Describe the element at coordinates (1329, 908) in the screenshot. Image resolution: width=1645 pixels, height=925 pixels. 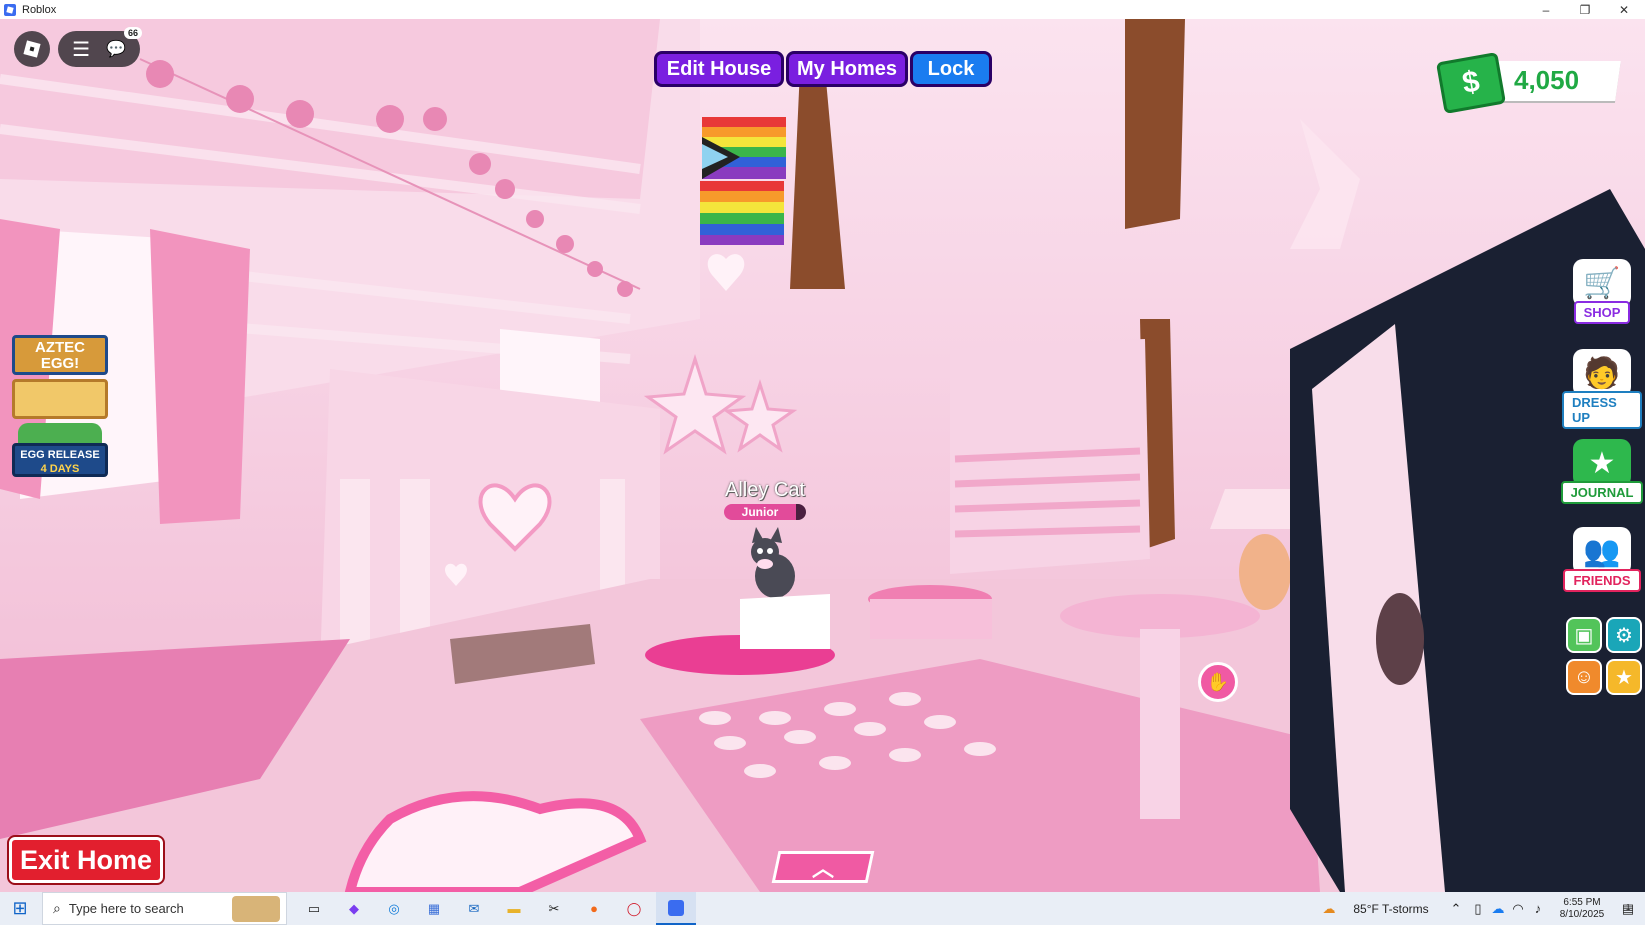
I see `weather-icon: ☁` at that location.